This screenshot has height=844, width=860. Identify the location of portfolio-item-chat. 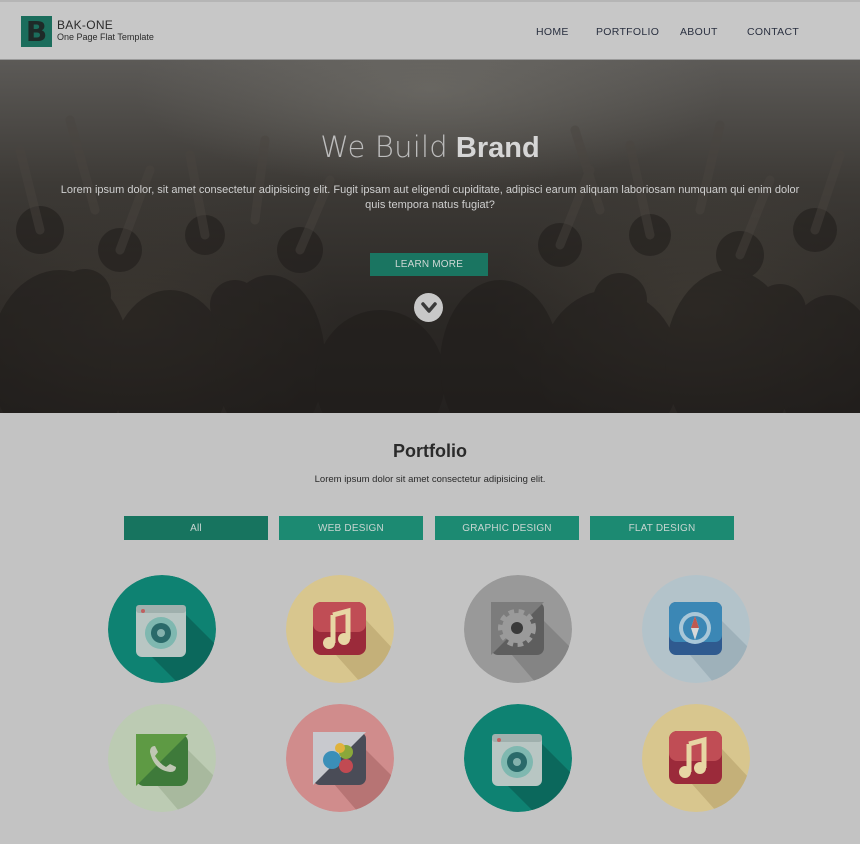
(340, 758).